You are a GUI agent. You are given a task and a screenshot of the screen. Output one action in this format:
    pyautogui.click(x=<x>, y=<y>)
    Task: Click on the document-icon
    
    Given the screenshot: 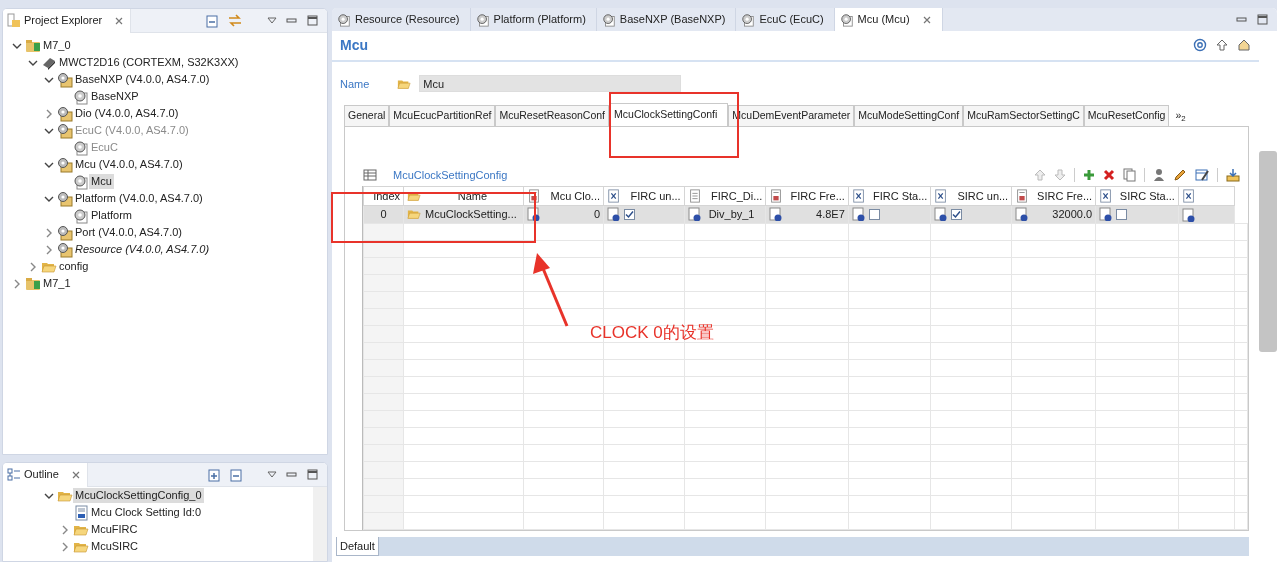 What is the action you would take?
    pyautogui.click(x=694, y=196)
    